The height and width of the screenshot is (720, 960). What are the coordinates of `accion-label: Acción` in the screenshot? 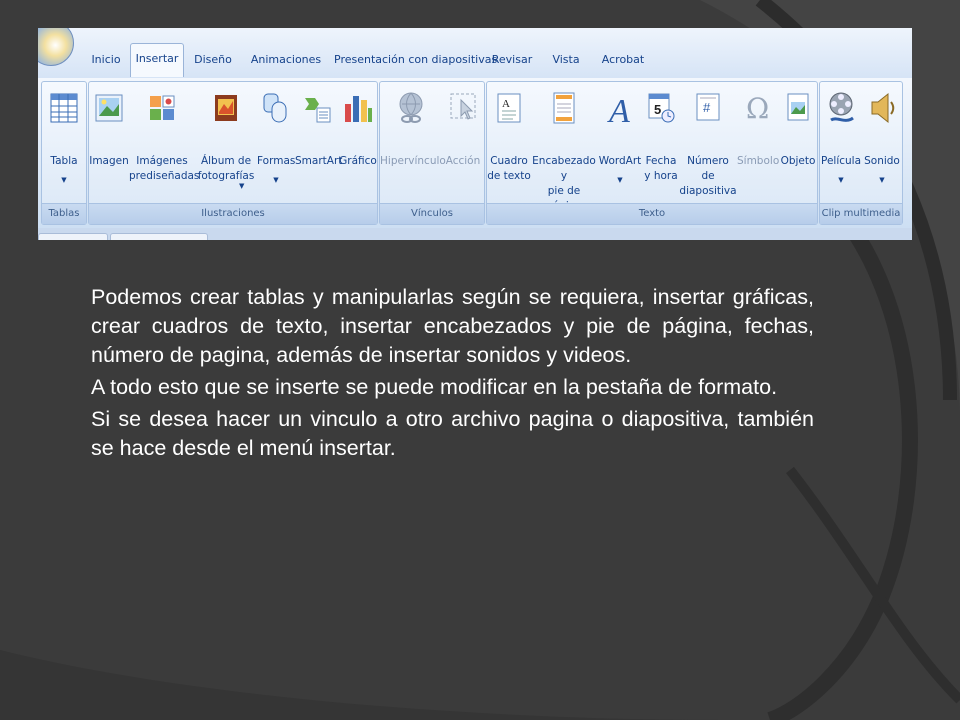 It's located at (463, 161).